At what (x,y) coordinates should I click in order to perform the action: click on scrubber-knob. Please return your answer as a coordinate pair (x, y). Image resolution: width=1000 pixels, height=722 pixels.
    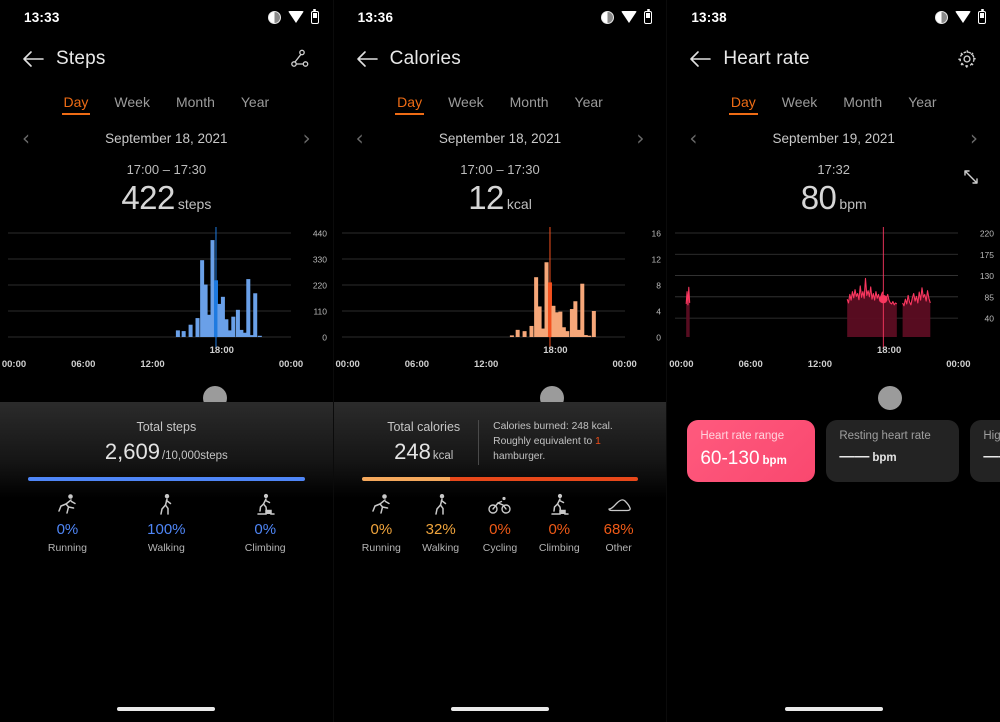
    Looking at the image, I should click on (890, 398).